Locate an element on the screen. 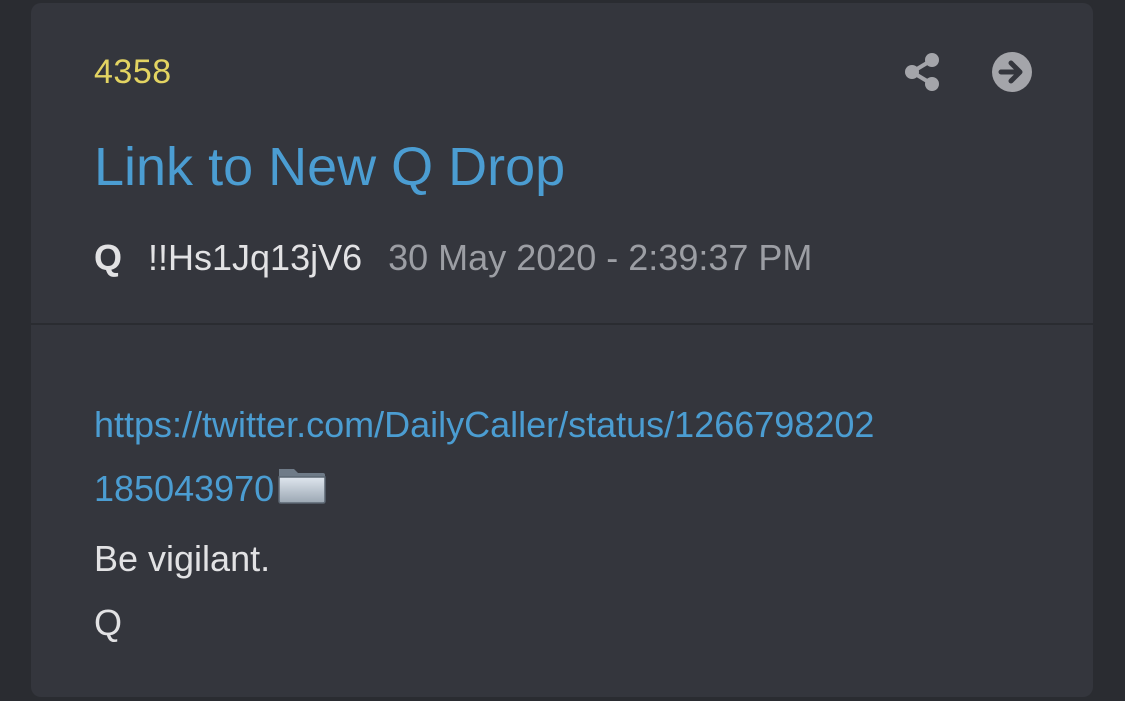 This screenshot has height=701, width=1125. arrow-right-circle-icon is located at coordinates (1012, 72).